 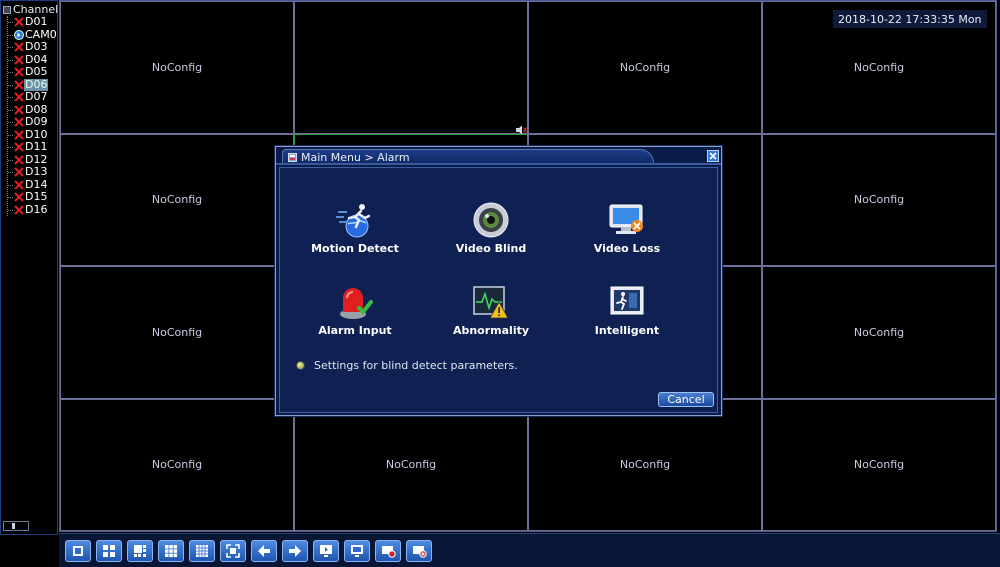 What do you see at coordinates (686, 399) in the screenshot?
I see `cancel-button: Cancel` at bounding box center [686, 399].